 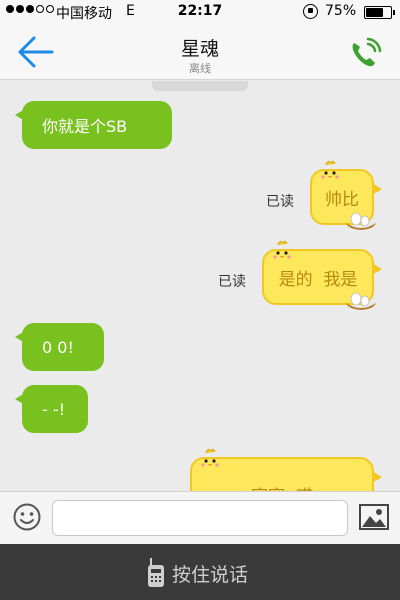 I want to click on message-text: 0 0!, so click(x=58, y=347).